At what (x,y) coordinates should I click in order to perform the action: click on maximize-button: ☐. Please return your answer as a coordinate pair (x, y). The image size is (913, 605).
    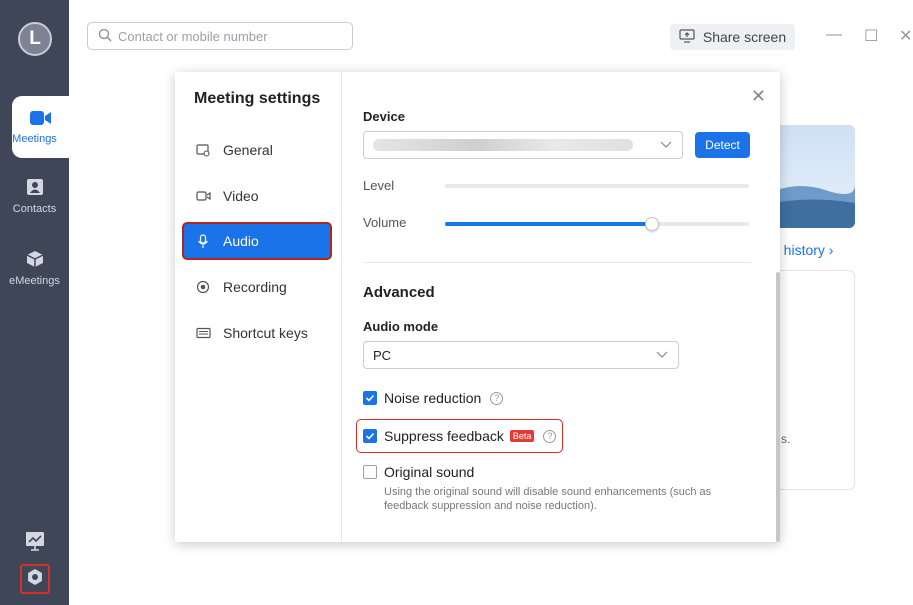
    Looking at the image, I should click on (871, 36).